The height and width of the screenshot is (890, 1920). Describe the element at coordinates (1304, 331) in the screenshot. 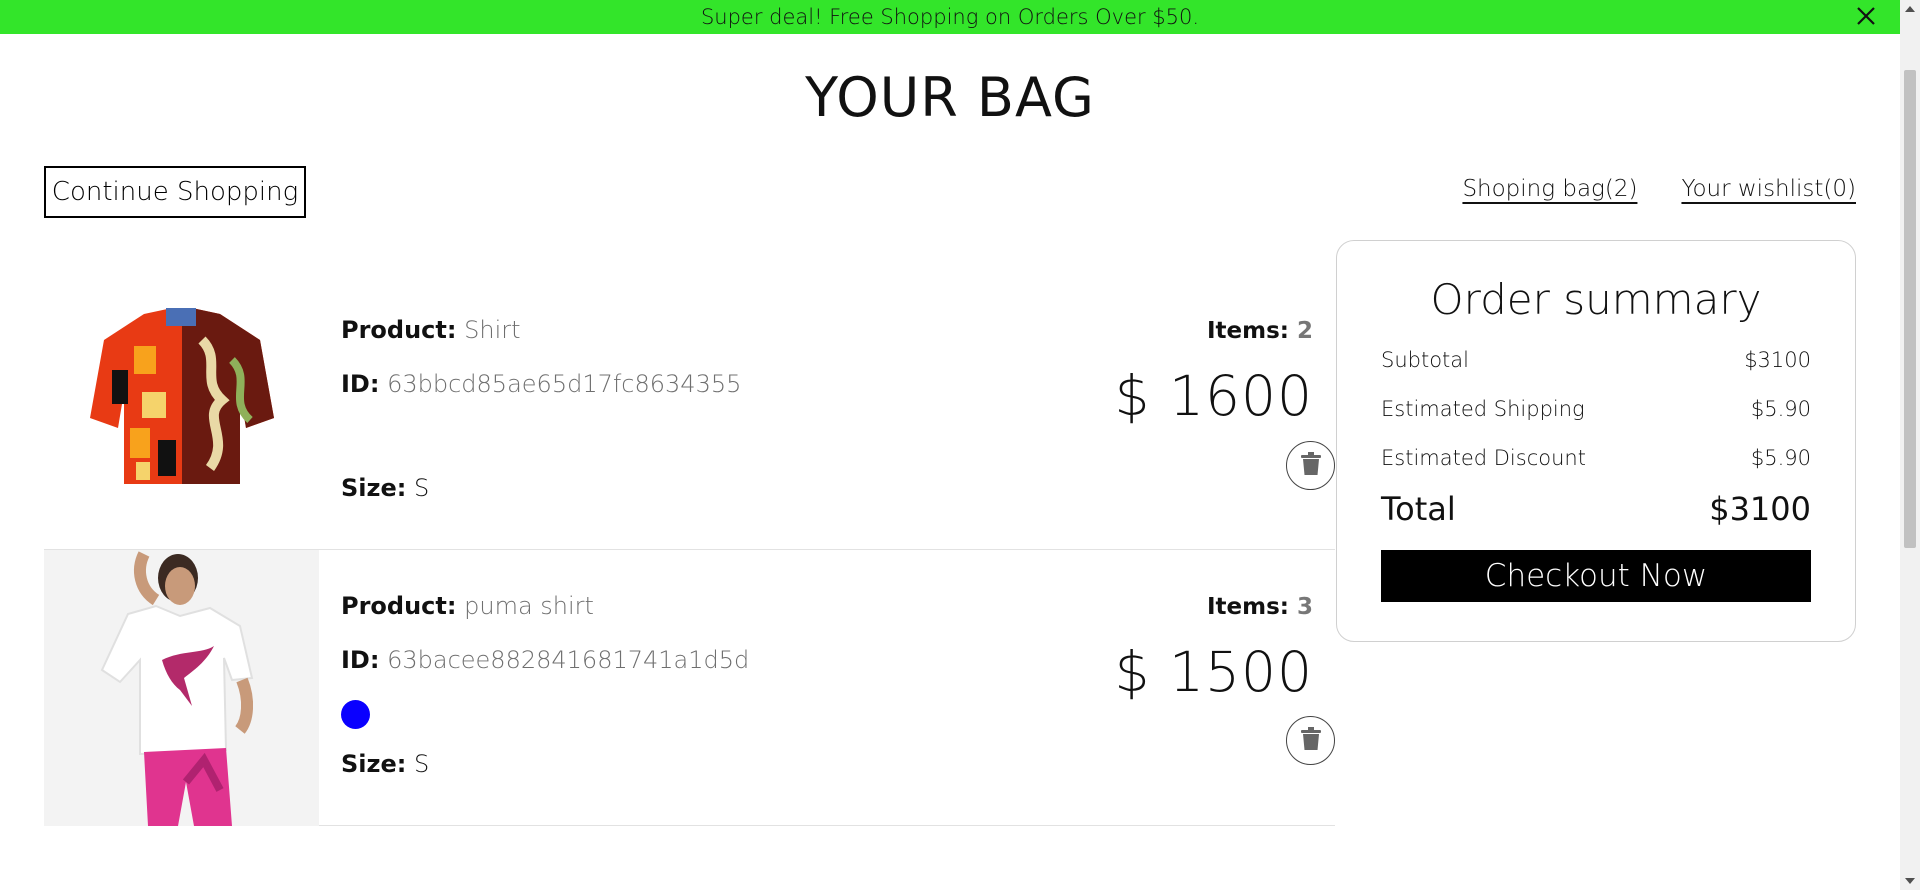

I see `quantity-value: 2` at that location.